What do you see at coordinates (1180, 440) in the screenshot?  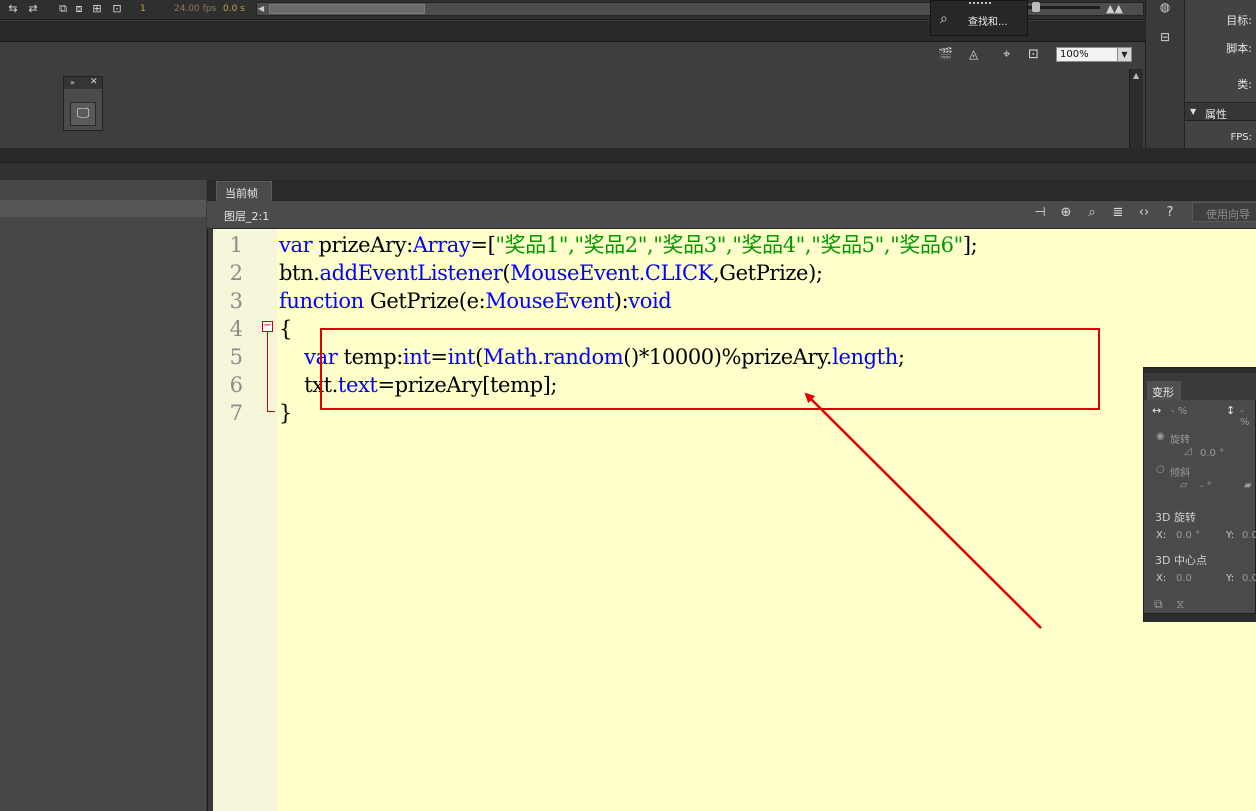 I see `rotate-label: 旋转` at bounding box center [1180, 440].